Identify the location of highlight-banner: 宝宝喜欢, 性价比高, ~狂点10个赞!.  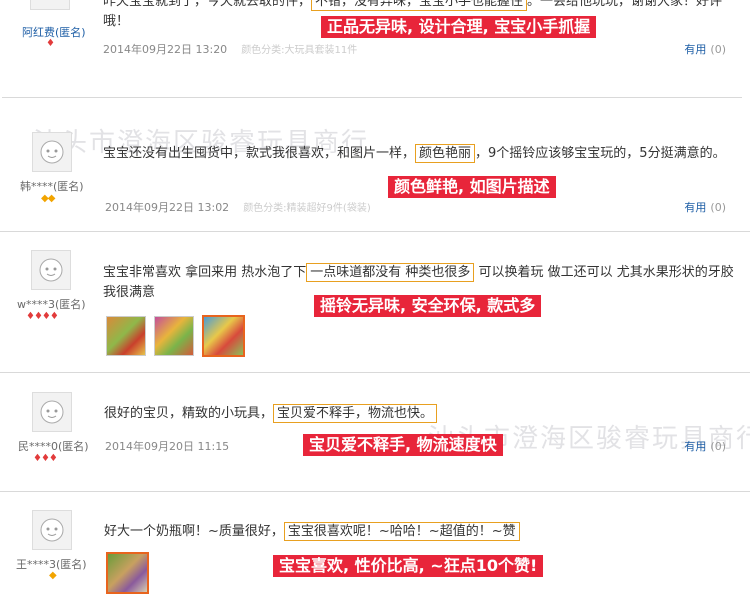
(408, 566).